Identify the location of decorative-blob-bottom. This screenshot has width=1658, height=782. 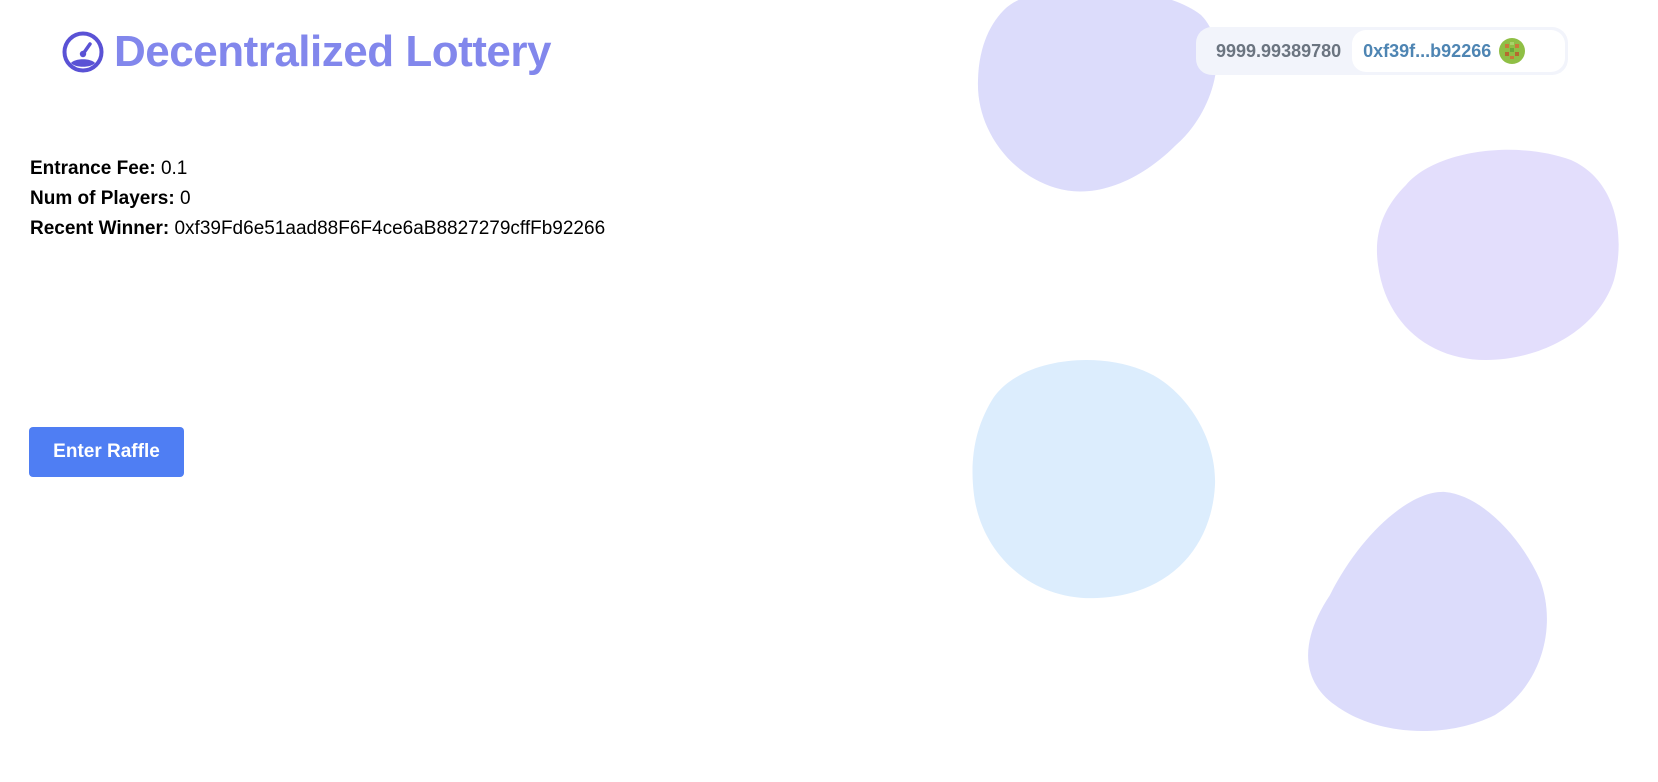
(1427, 611).